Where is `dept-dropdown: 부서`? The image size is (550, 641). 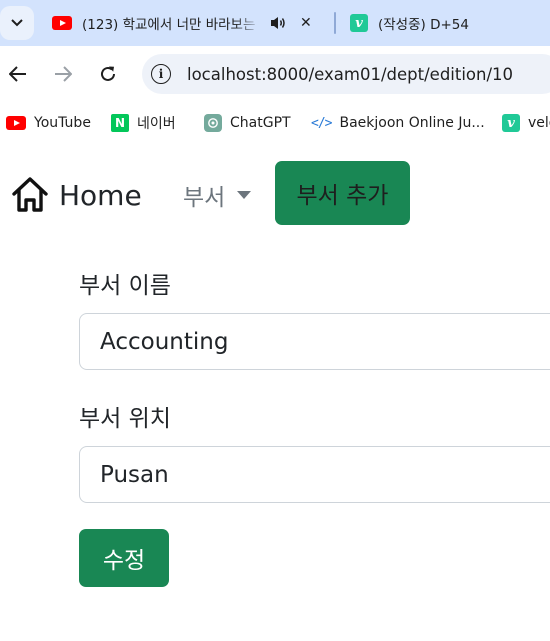
dept-dropdown: 부서 is located at coordinates (217, 195).